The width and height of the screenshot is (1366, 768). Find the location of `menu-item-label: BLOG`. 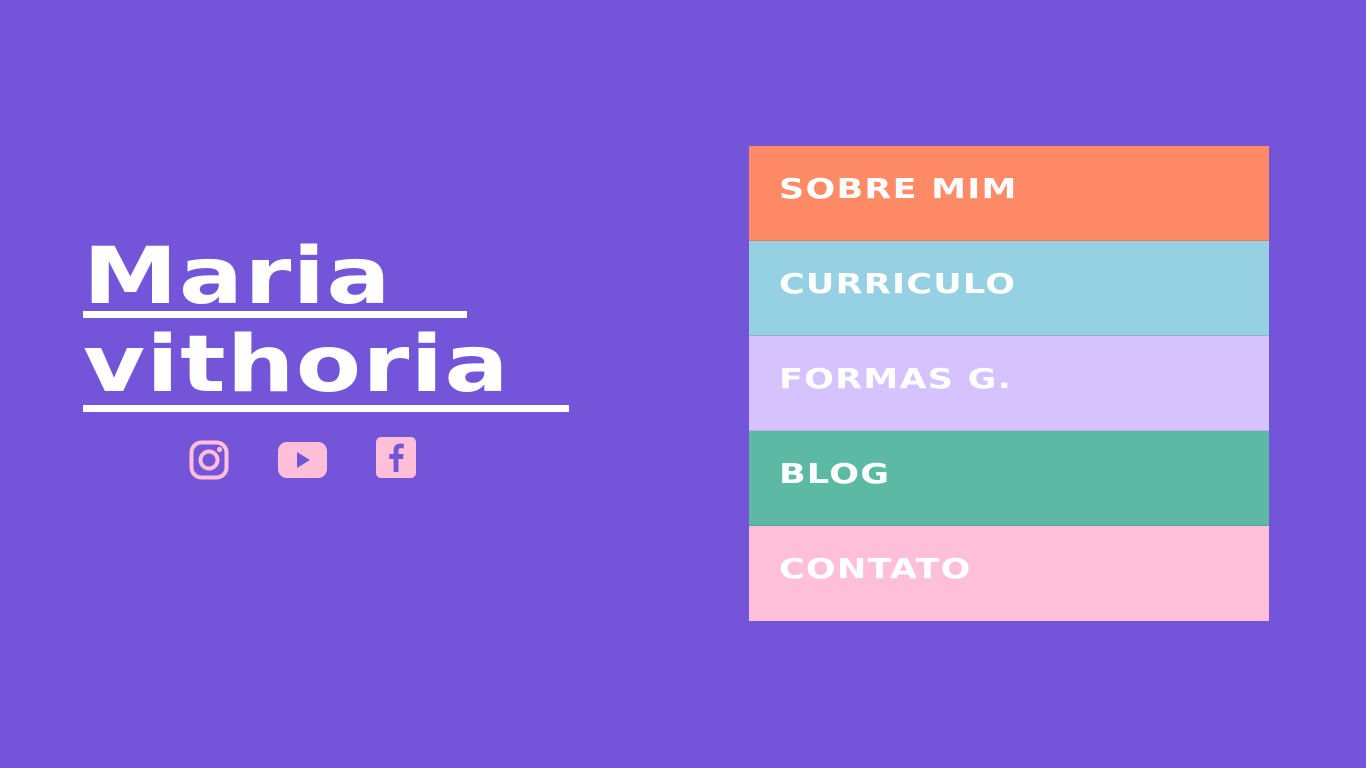

menu-item-label: BLOG is located at coordinates (835, 473).